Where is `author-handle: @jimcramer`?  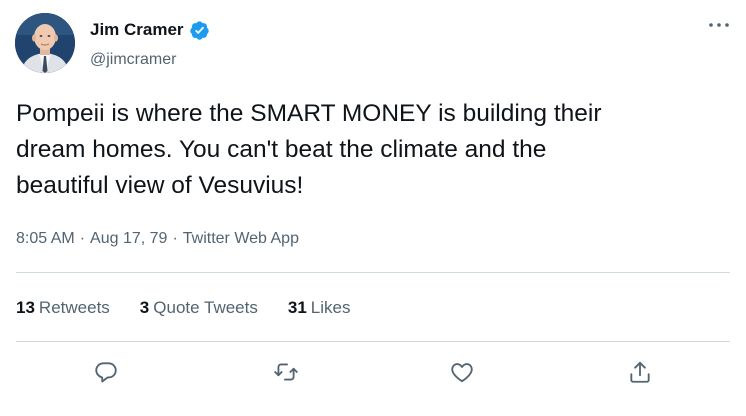 author-handle: @jimcramer is located at coordinates (133, 60).